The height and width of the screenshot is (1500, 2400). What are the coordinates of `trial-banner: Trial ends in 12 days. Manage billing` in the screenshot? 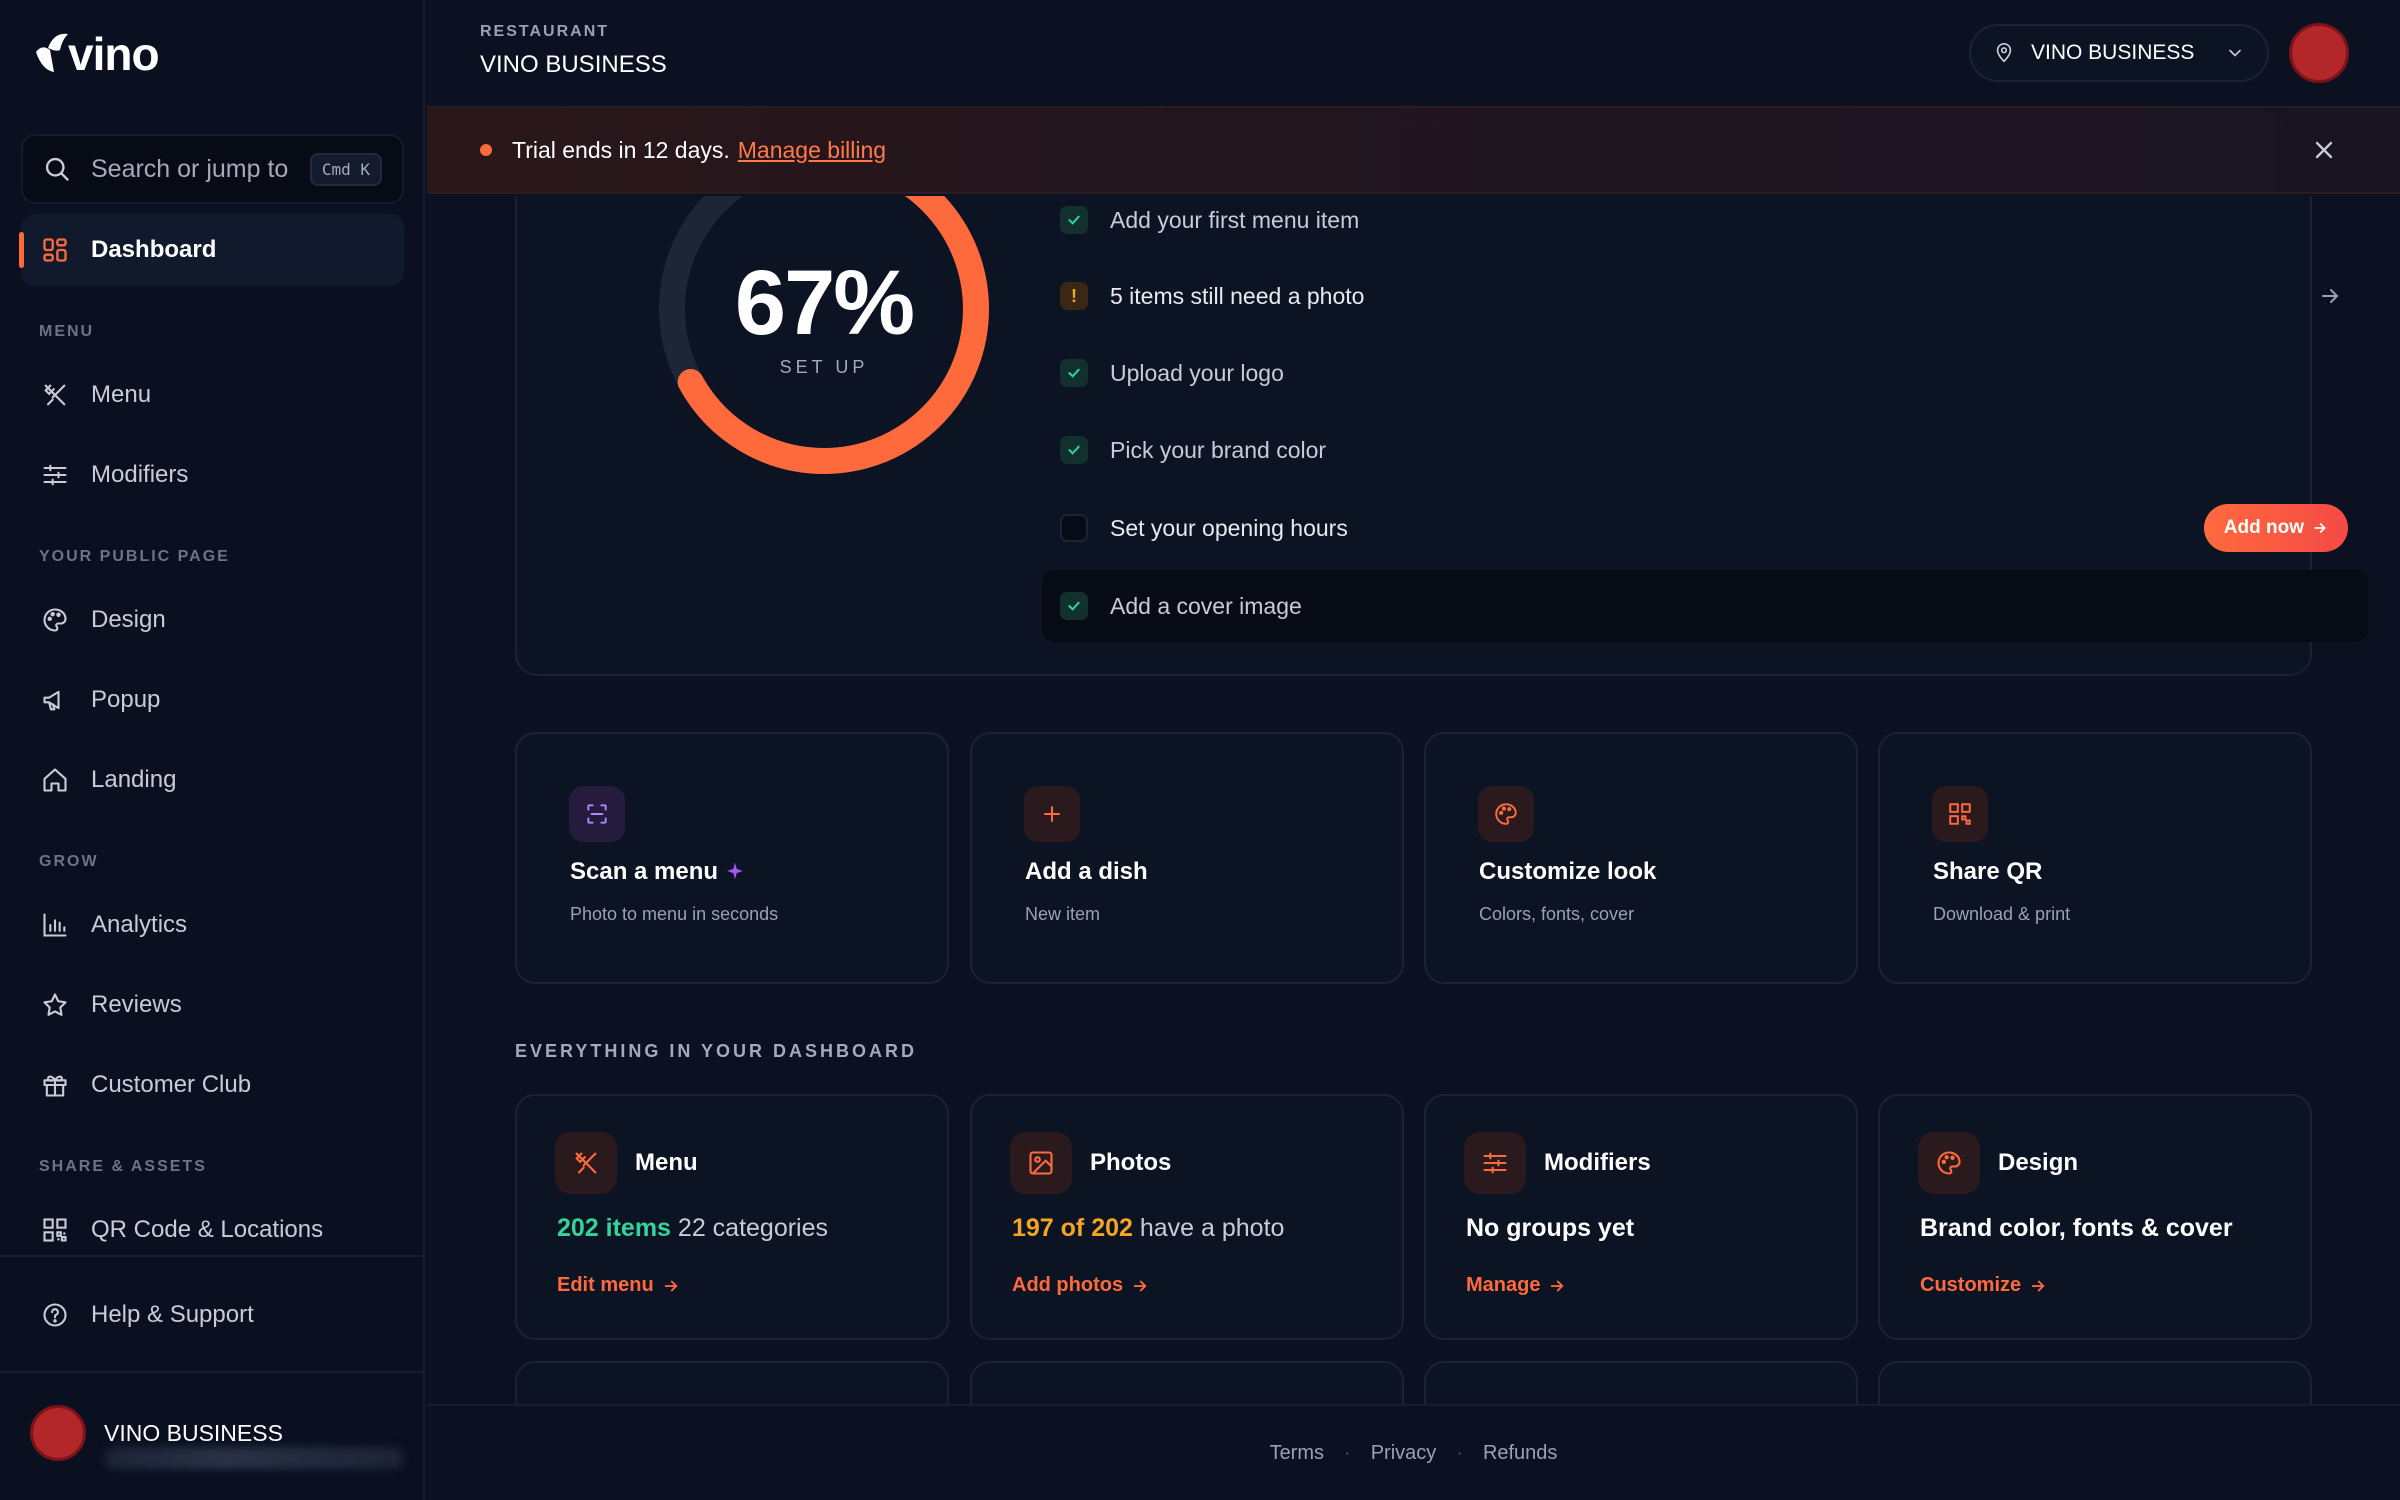 It's located at (1413, 150).